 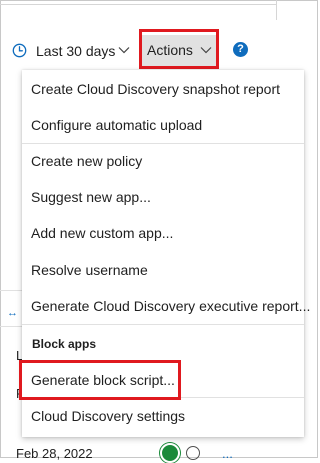 What do you see at coordinates (75, 51) in the screenshot?
I see `date-range-selector: Last 30 days` at bounding box center [75, 51].